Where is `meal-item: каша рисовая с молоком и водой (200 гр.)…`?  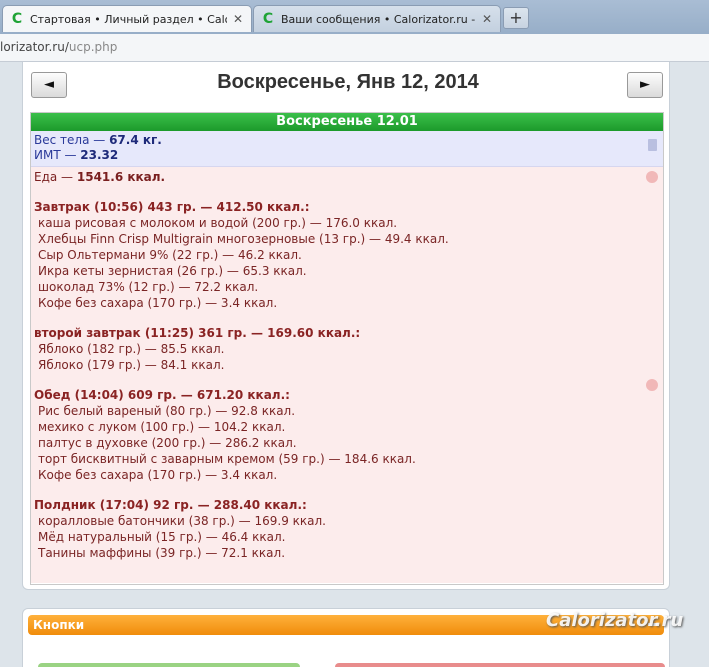
meal-item: каша рисовая с молоком и водой (200 гр.)… is located at coordinates (218, 223).